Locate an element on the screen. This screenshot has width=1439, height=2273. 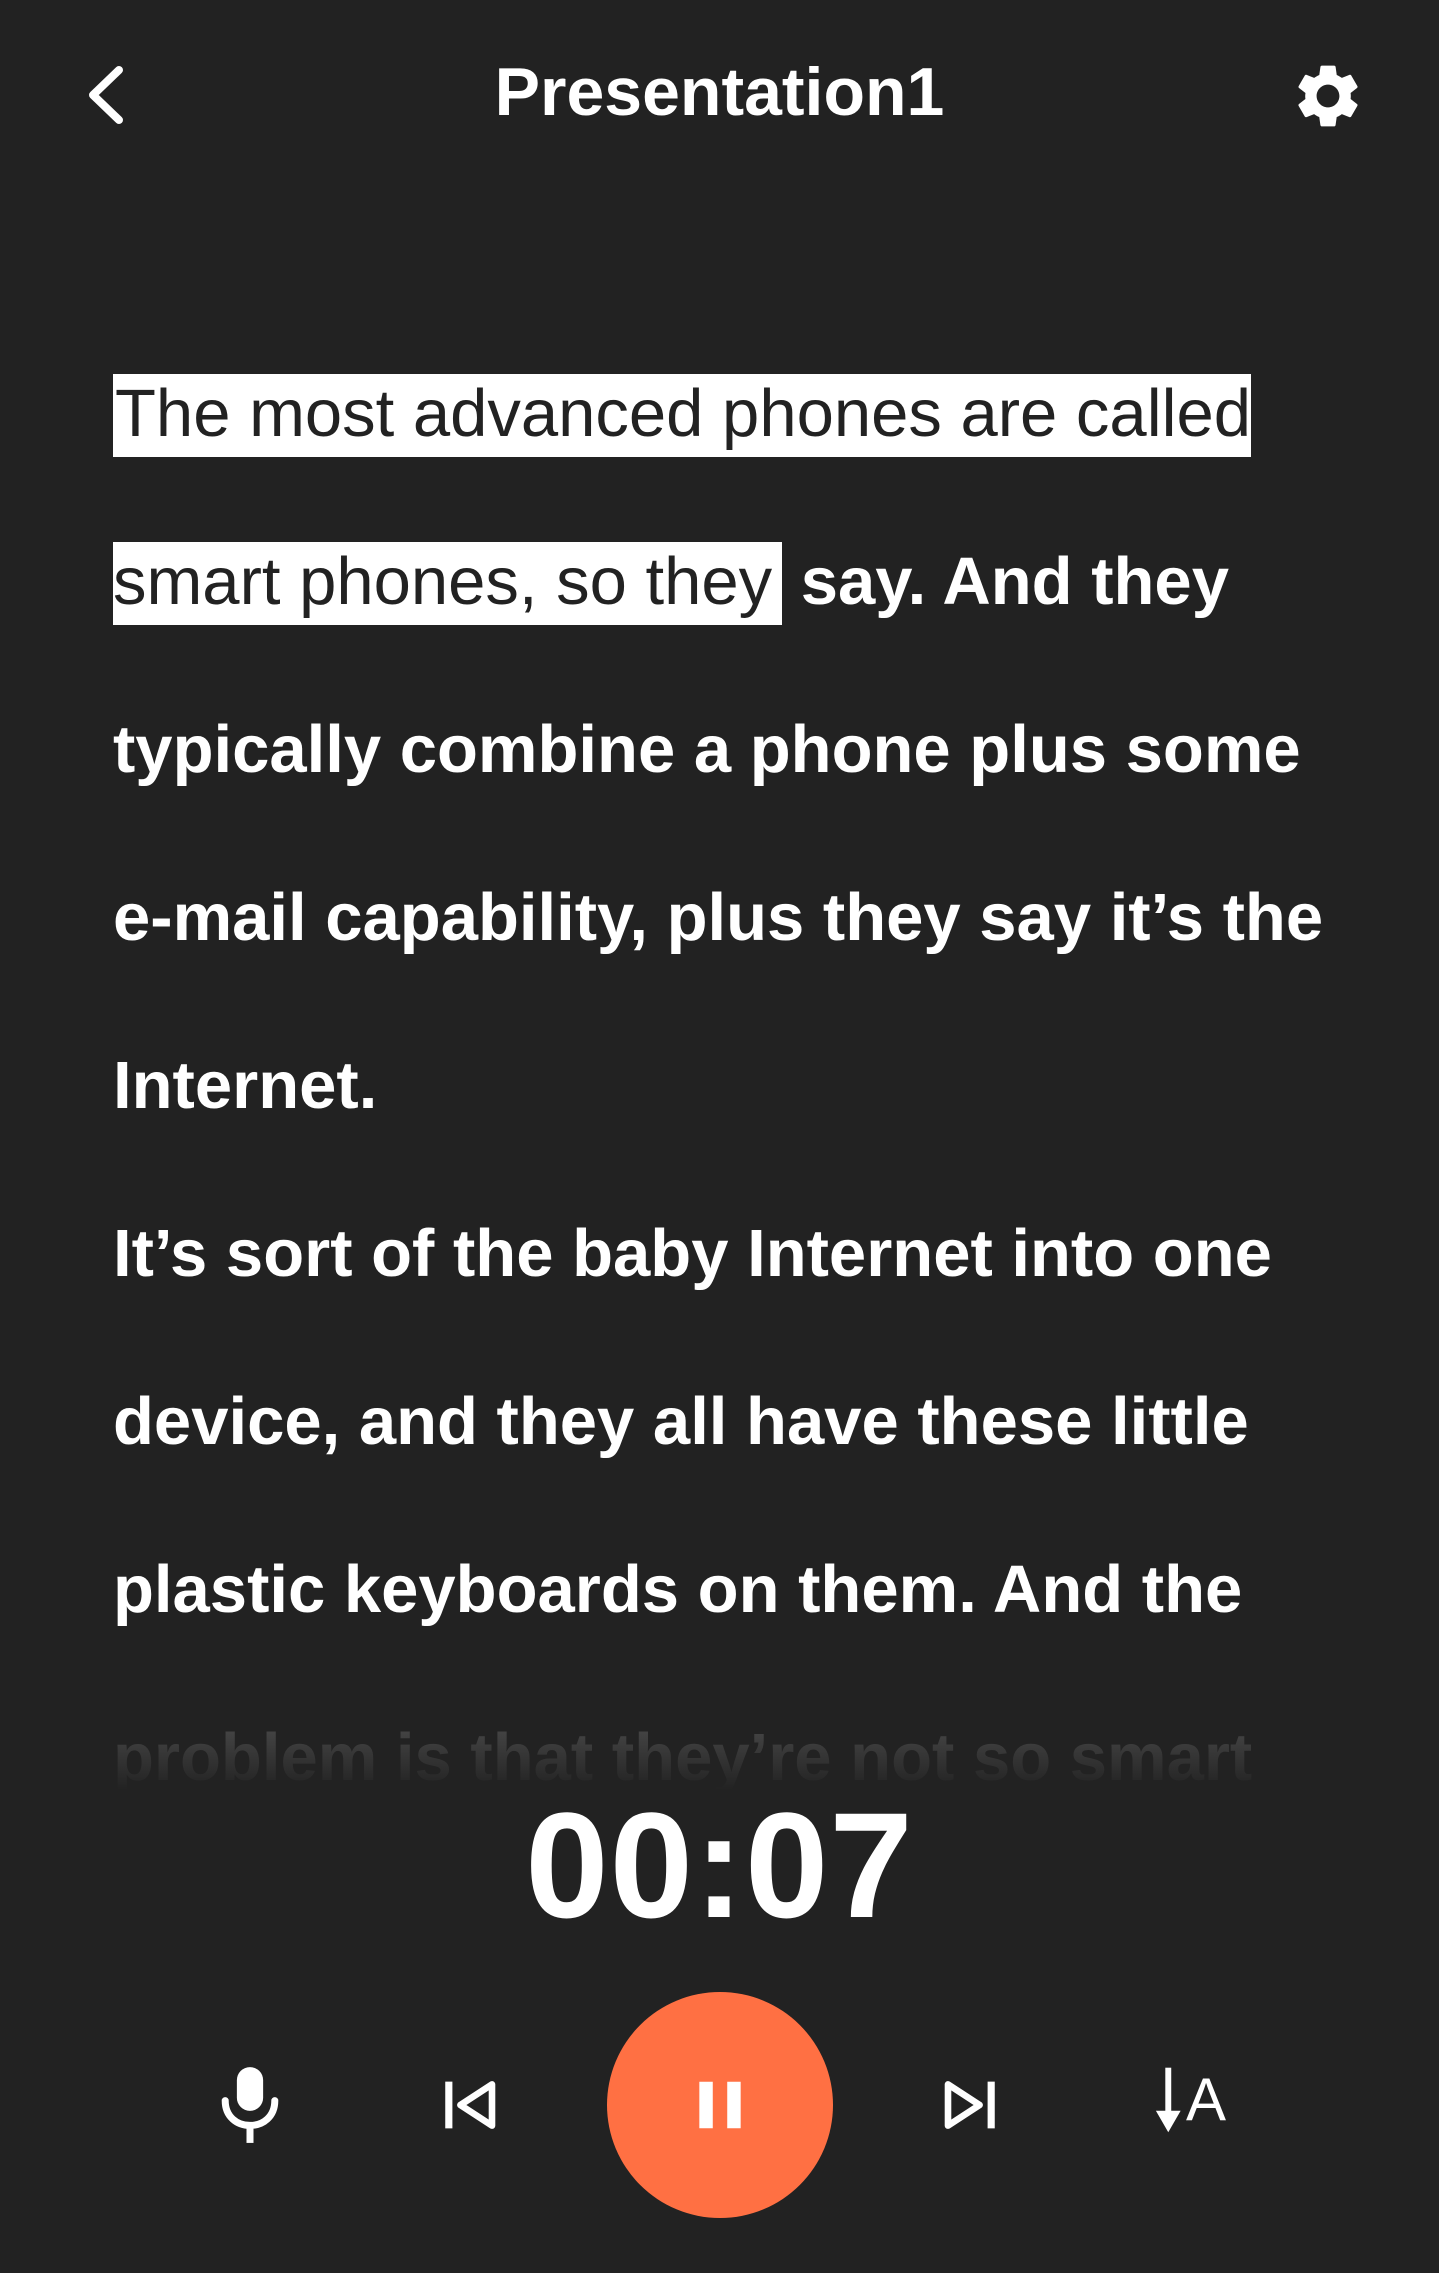
playback-controls: A is located at coordinates (719, 2105).